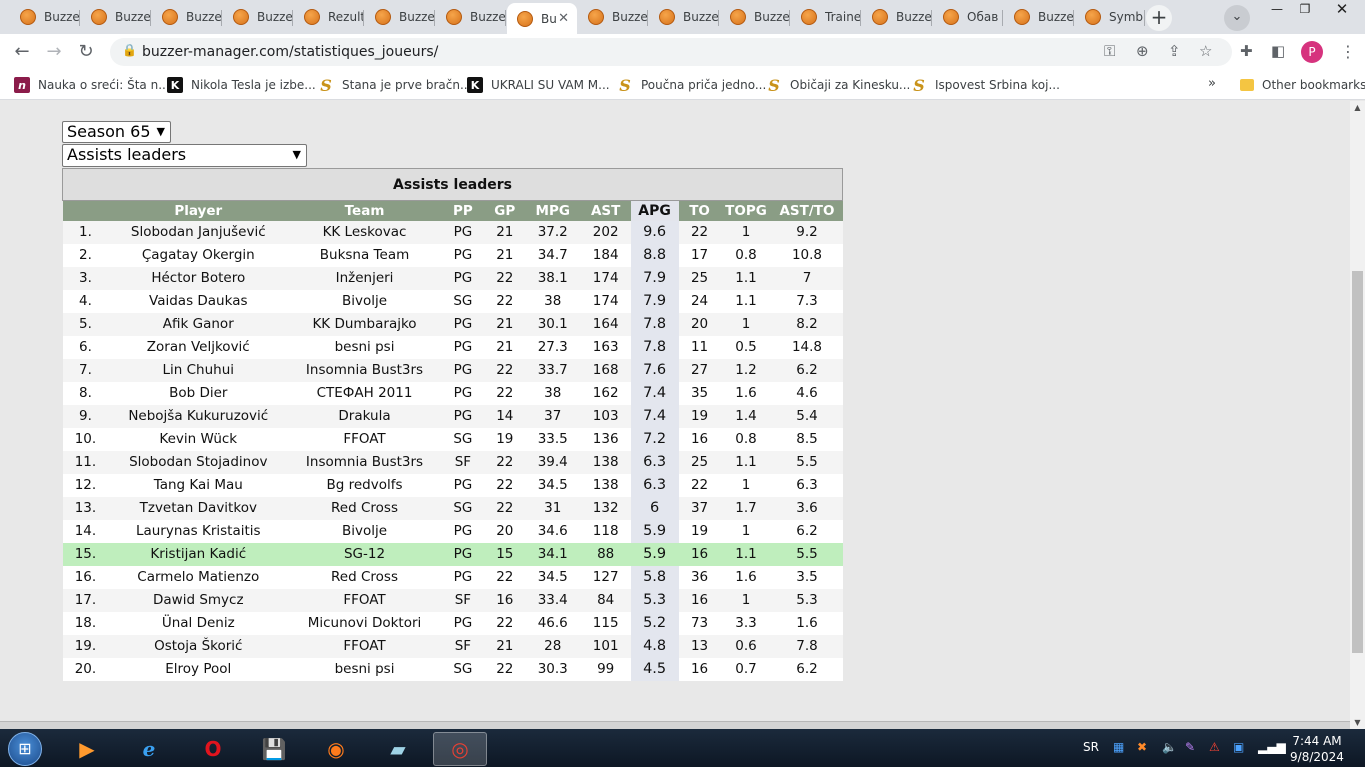 This screenshot has width=1365, height=767. Describe the element at coordinates (1118, 747) in the screenshot. I see `grid-app-icon: ▦` at that location.